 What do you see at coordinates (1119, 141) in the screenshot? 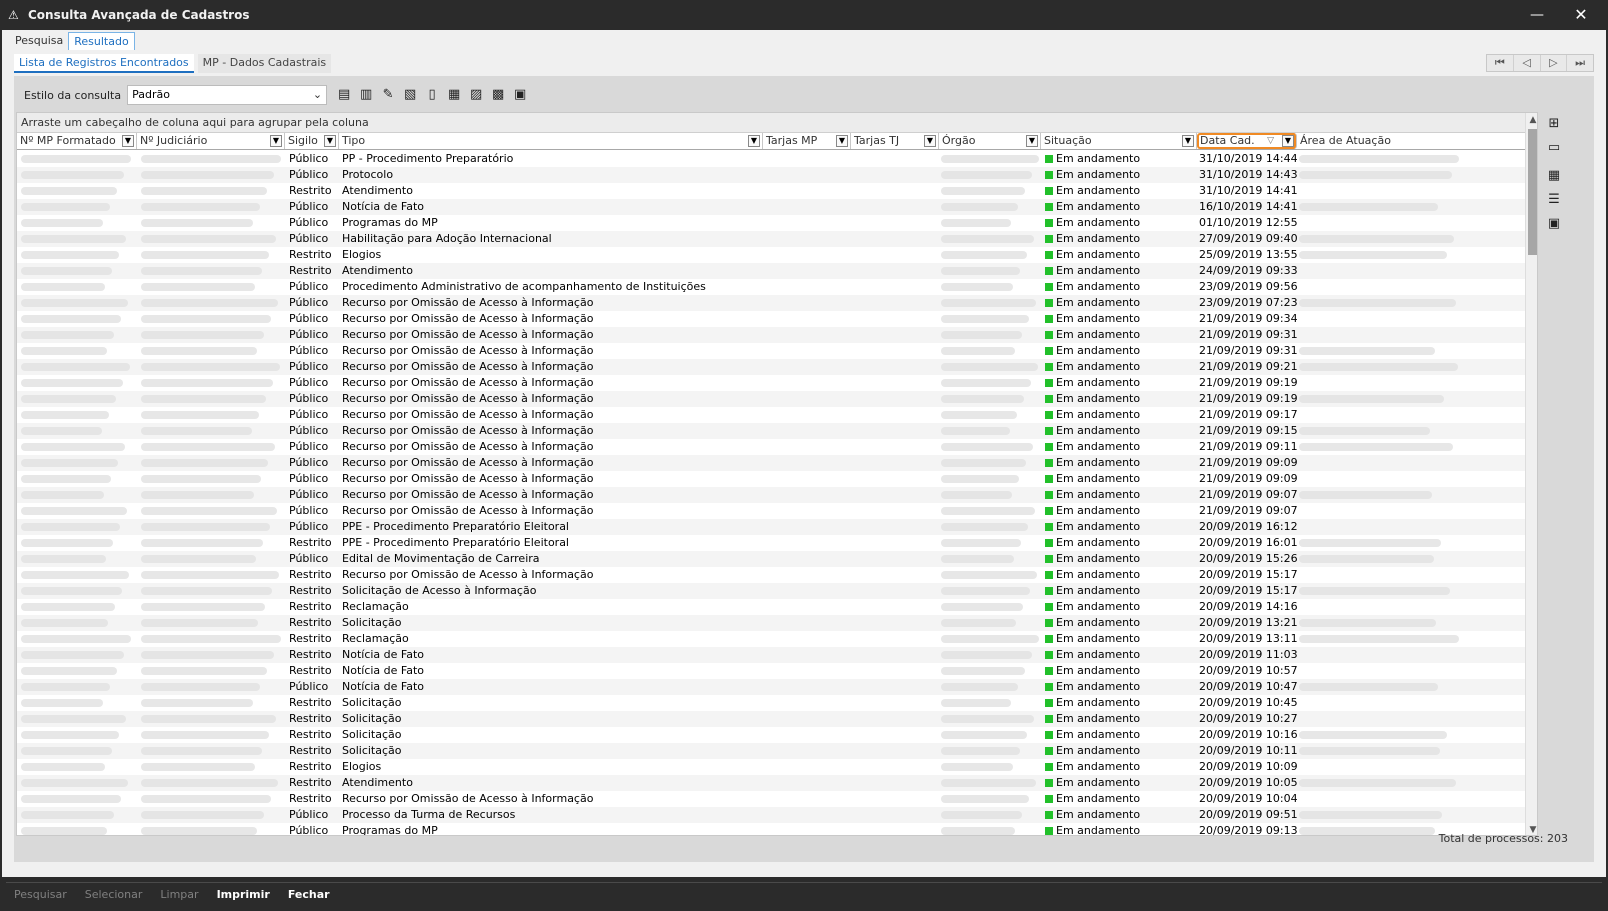
I see `col-header-situacao: Situação ▼` at bounding box center [1119, 141].